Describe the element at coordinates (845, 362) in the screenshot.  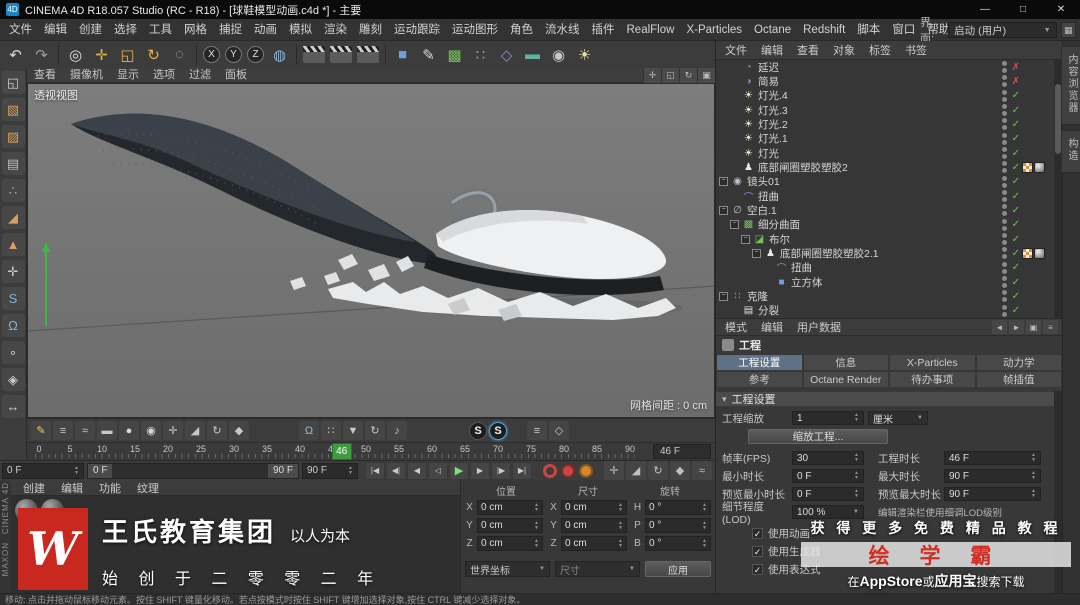
I see `tab-信息: 信息` at that location.